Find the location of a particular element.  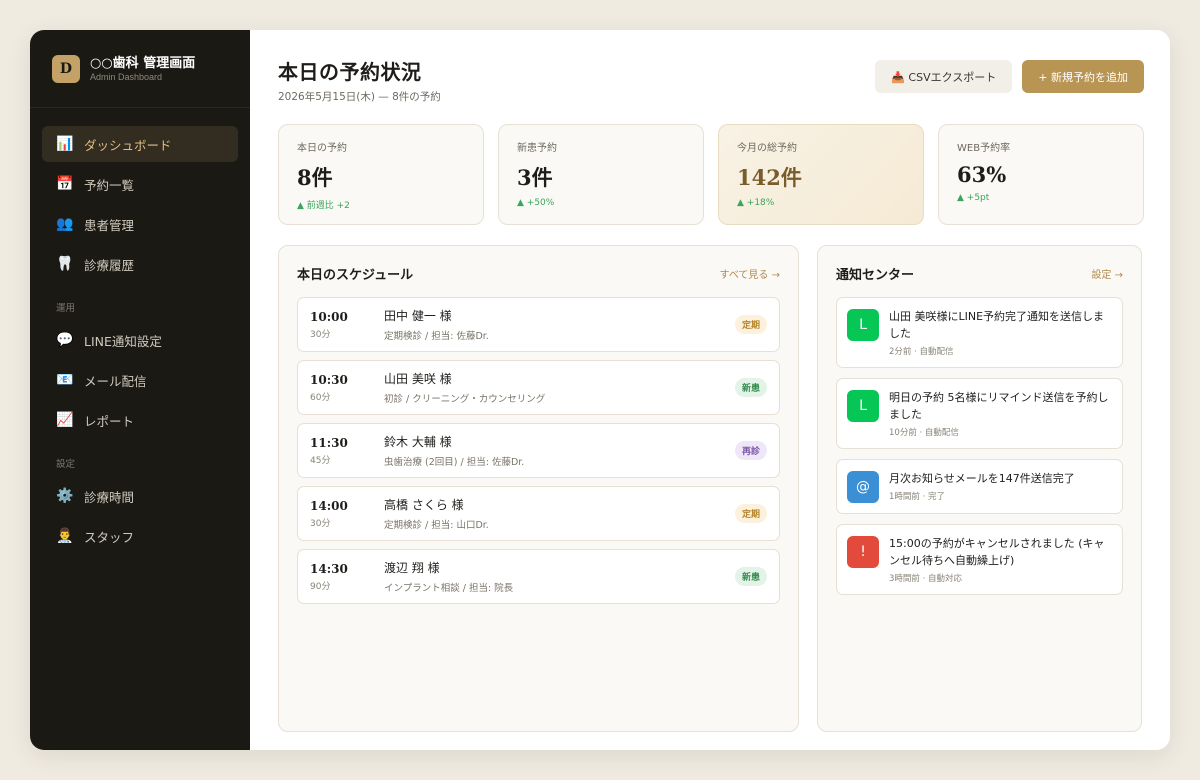

sidebar-item-label: スタッフ is located at coordinates (109, 537).